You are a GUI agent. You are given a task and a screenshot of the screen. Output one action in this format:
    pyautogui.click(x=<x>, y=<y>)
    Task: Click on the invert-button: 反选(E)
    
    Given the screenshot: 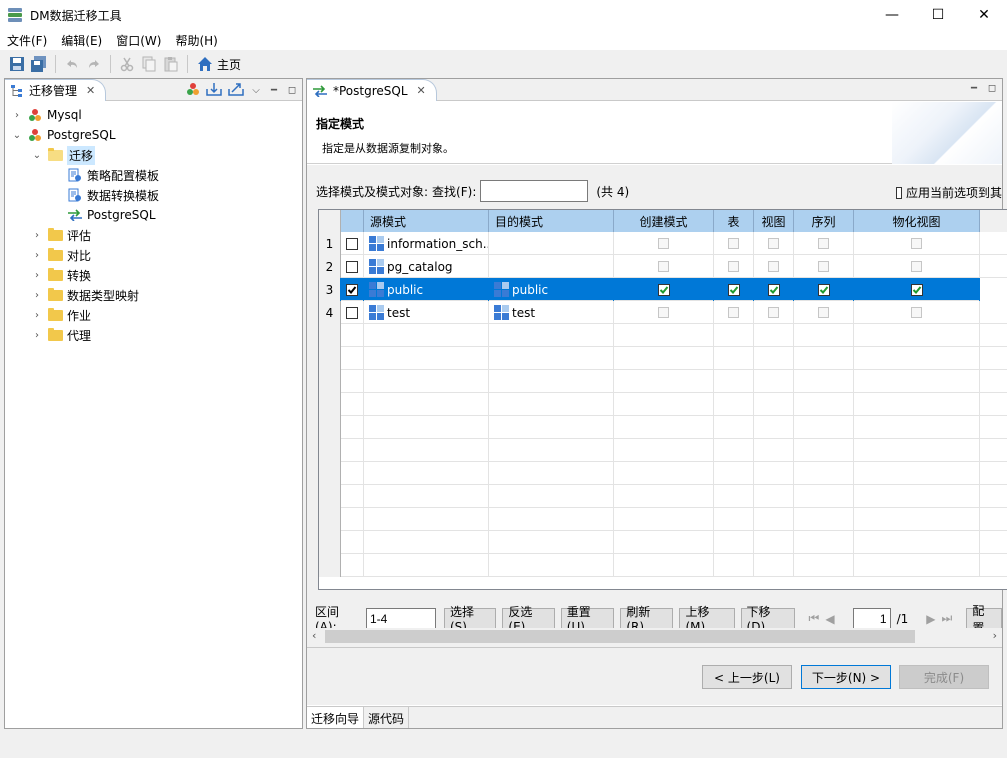 What is the action you would take?
    pyautogui.click(x=528, y=619)
    